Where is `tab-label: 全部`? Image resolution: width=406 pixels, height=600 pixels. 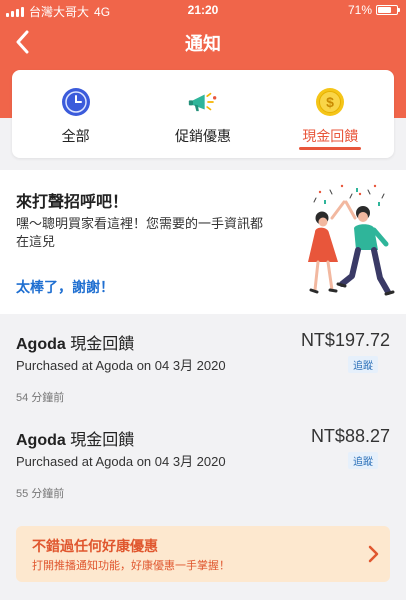
tab-label: 全部 is located at coordinates (75, 136).